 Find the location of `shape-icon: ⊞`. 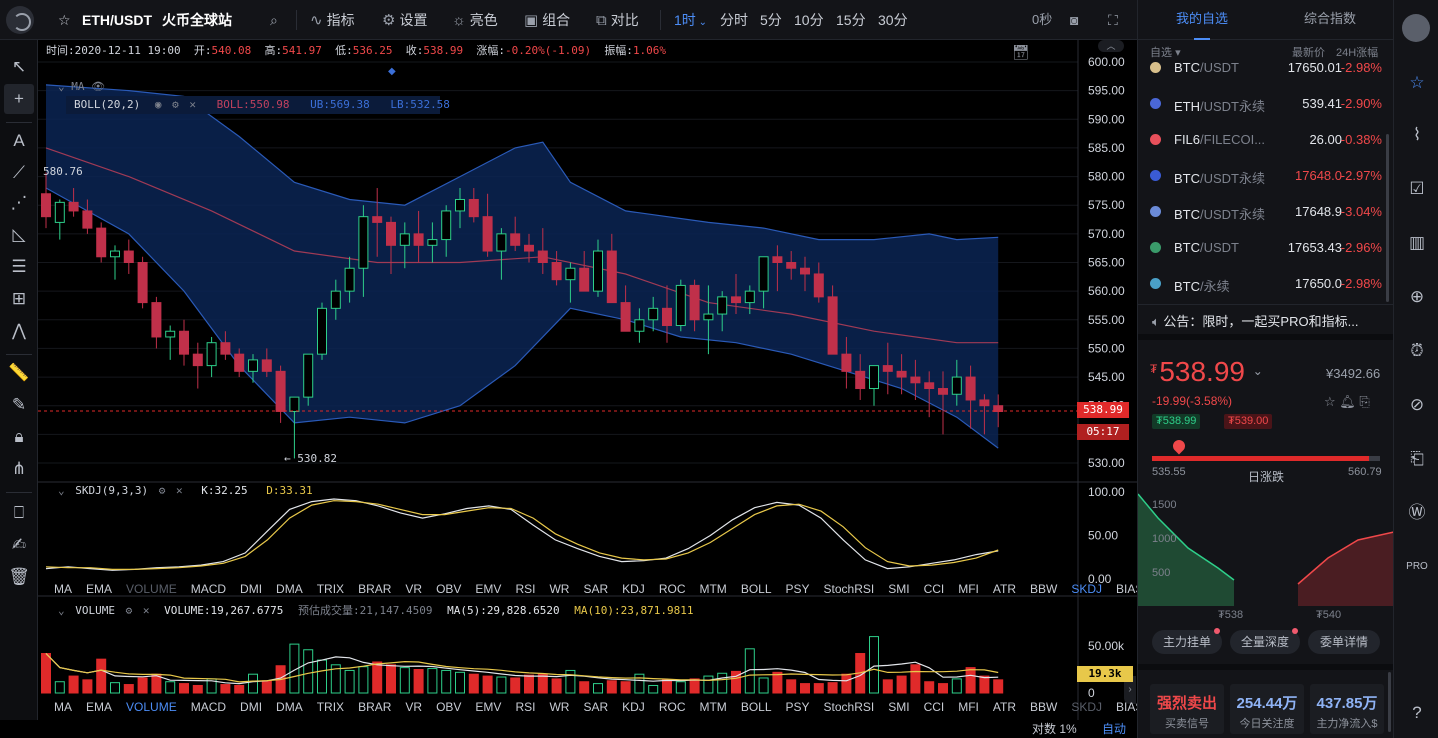

shape-icon: ⊞ is located at coordinates (19, 299).